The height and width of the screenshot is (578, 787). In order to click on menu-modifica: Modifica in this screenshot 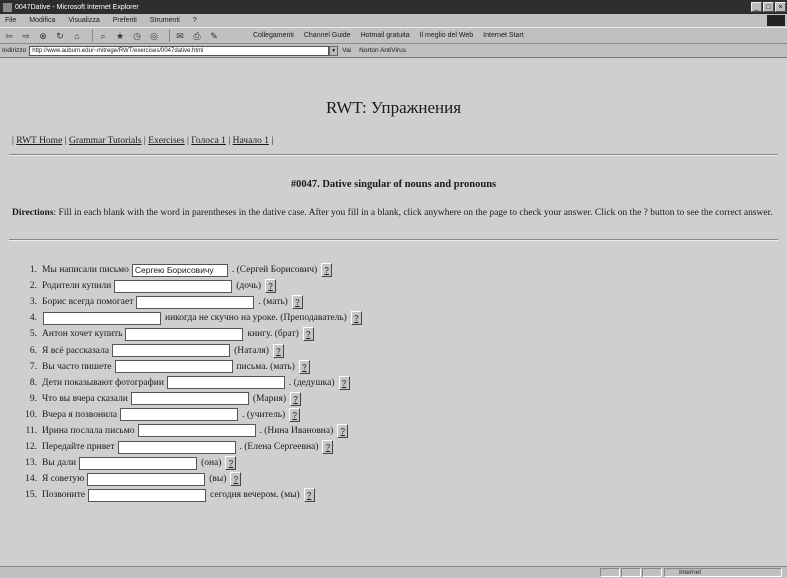, I will do `click(42, 20)`.